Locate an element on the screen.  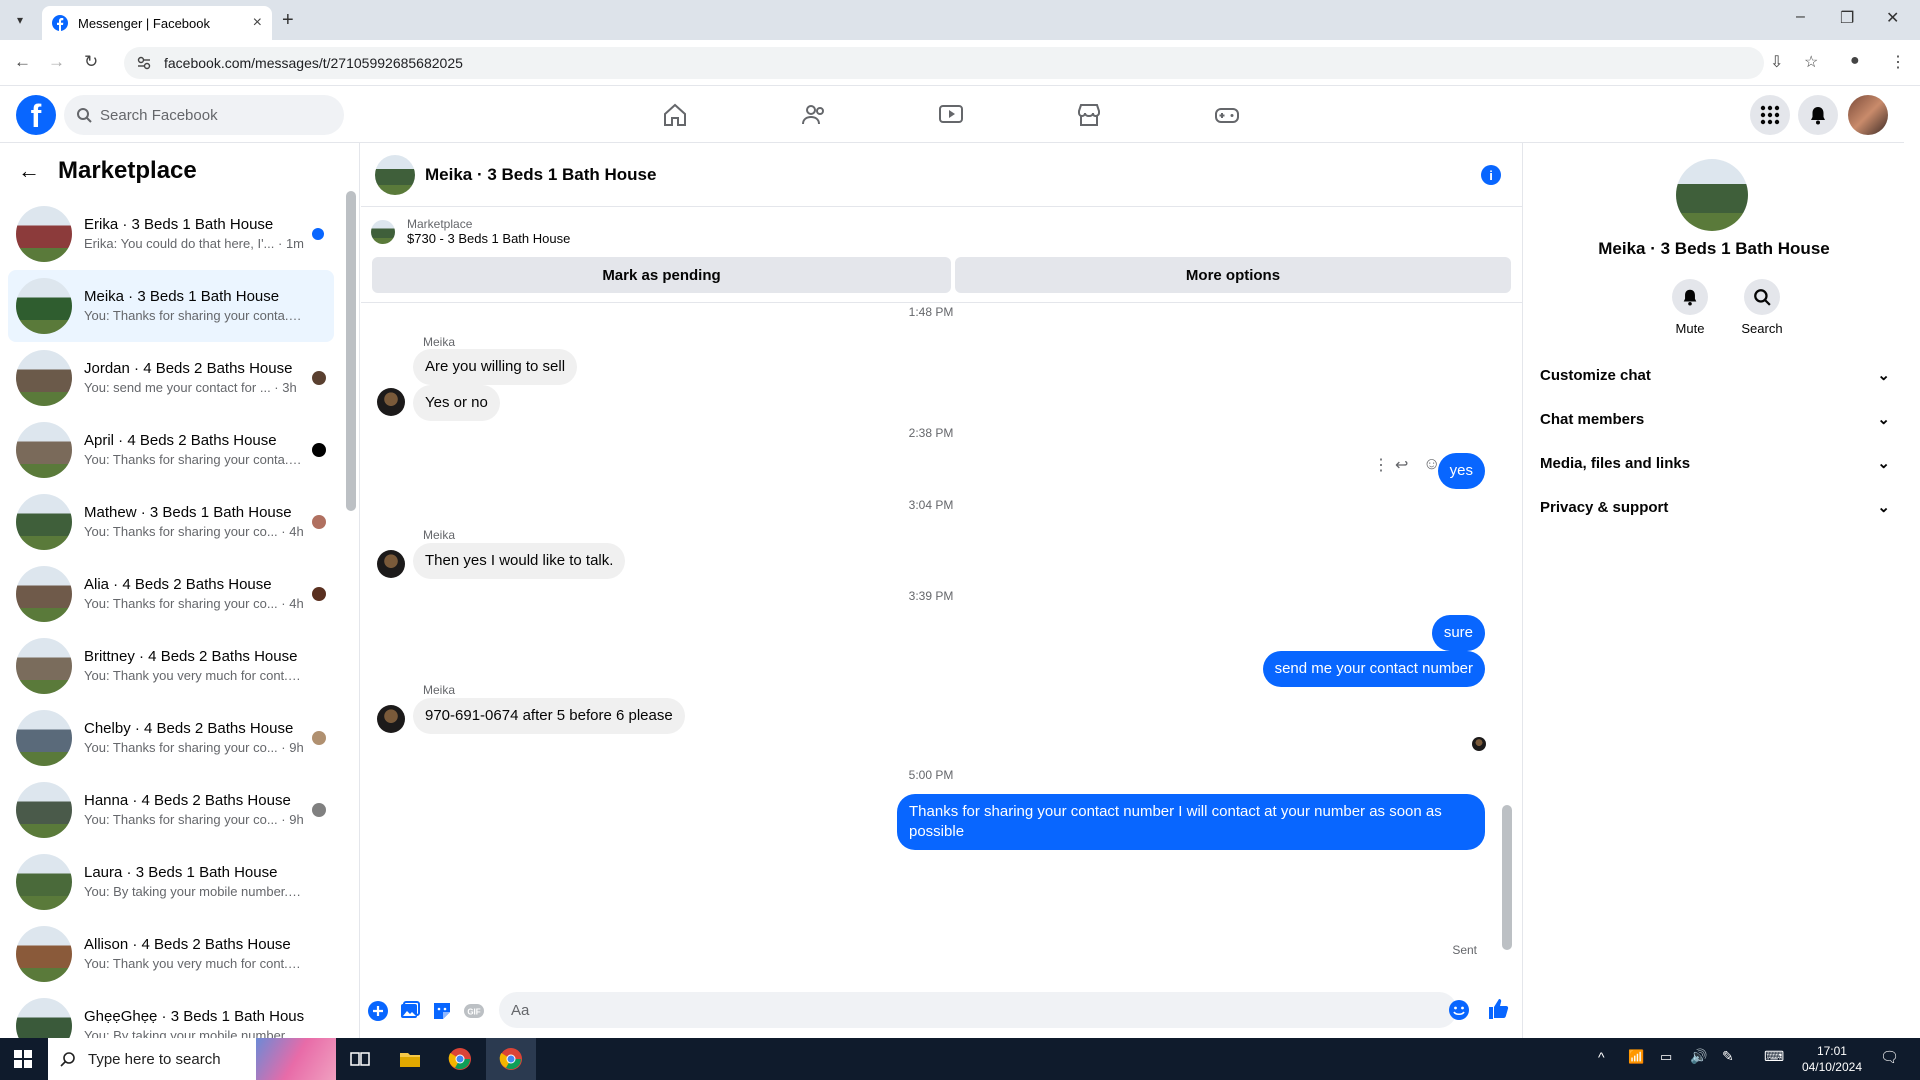
friends-icon is located at coordinates (814, 115).